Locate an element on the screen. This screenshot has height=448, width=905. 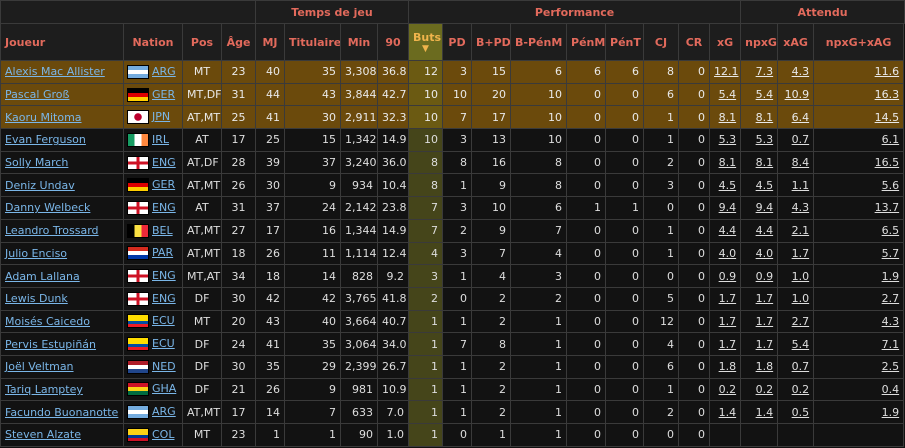
col-header-pos: Pos is located at coordinates (202, 42).